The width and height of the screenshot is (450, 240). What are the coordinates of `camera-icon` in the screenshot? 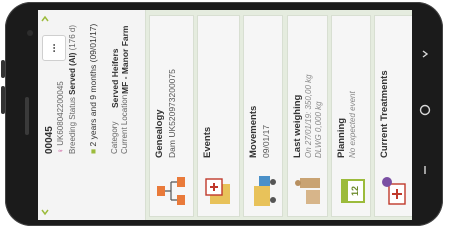 It's located at (30, 33).